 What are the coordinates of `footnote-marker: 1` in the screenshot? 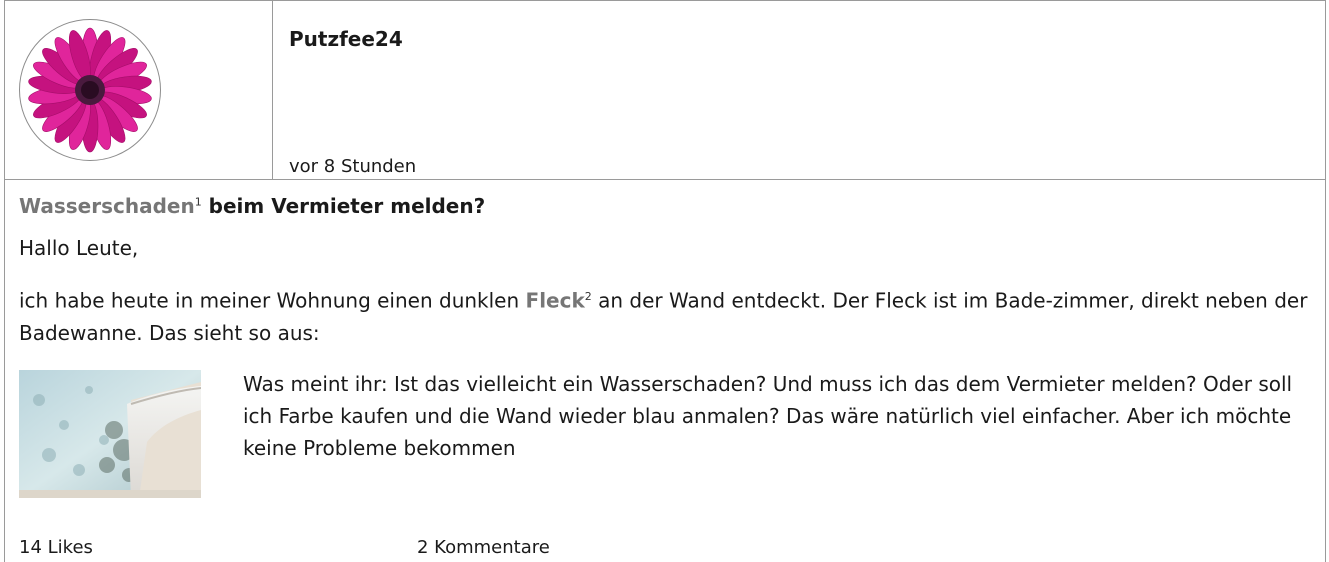 It's located at (198, 202).